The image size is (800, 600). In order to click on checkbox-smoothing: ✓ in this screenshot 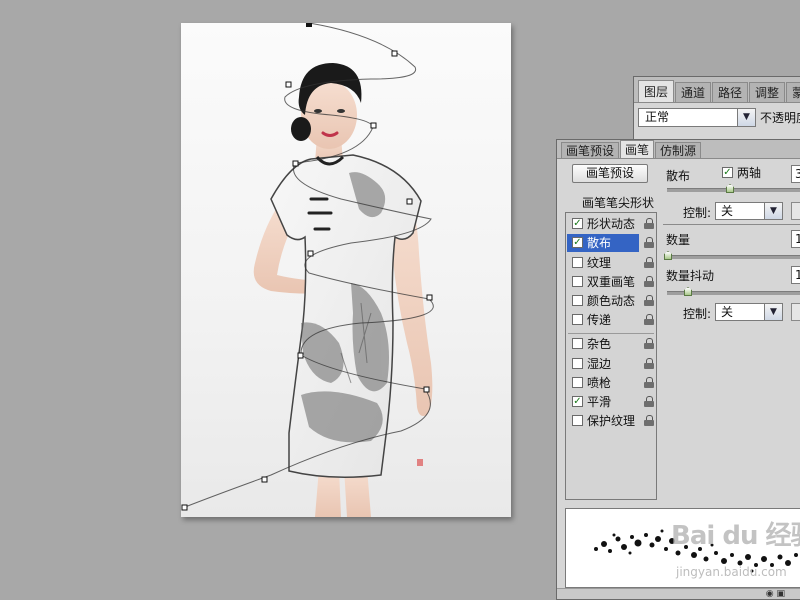, I will do `click(577, 401)`.